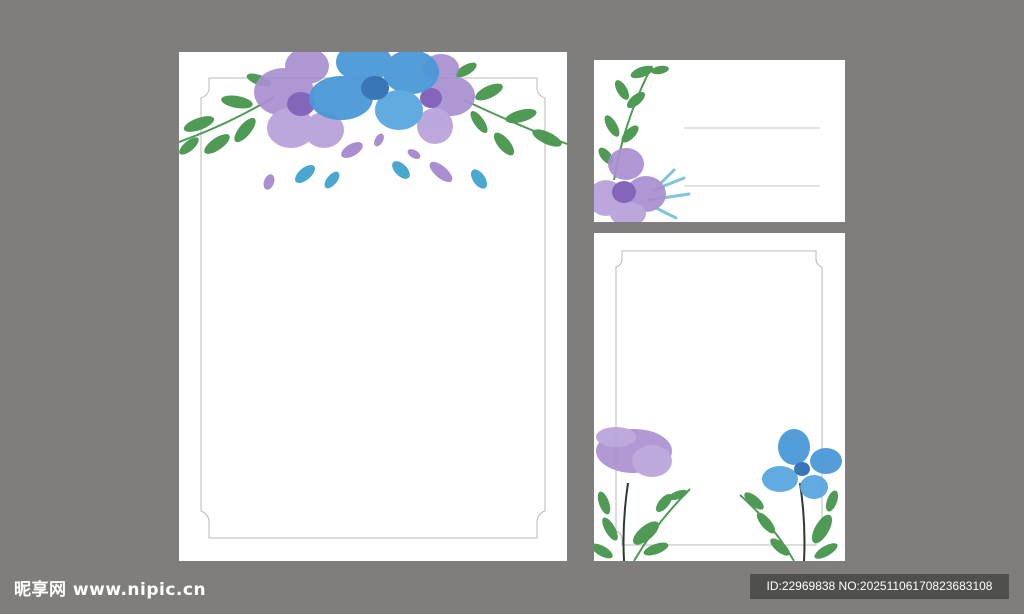 This screenshot has width=1024, height=614. Describe the element at coordinates (789, 521) in the screenshot. I see `tall-card-right-plant` at that location.